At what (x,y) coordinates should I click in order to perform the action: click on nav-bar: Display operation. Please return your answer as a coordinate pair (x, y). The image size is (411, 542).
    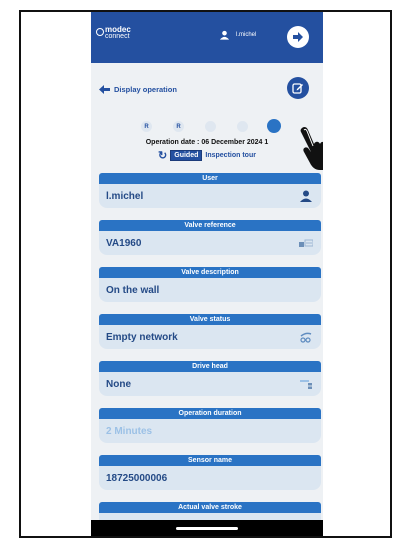
    Looking at the image, I should click on (207, 89).